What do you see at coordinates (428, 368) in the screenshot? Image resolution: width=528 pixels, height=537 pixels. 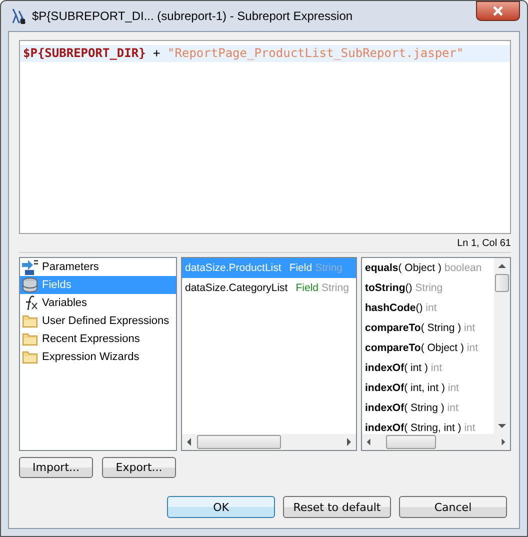 I see `method-item: indexOf( int ) int` at bounding box center [428, 368].